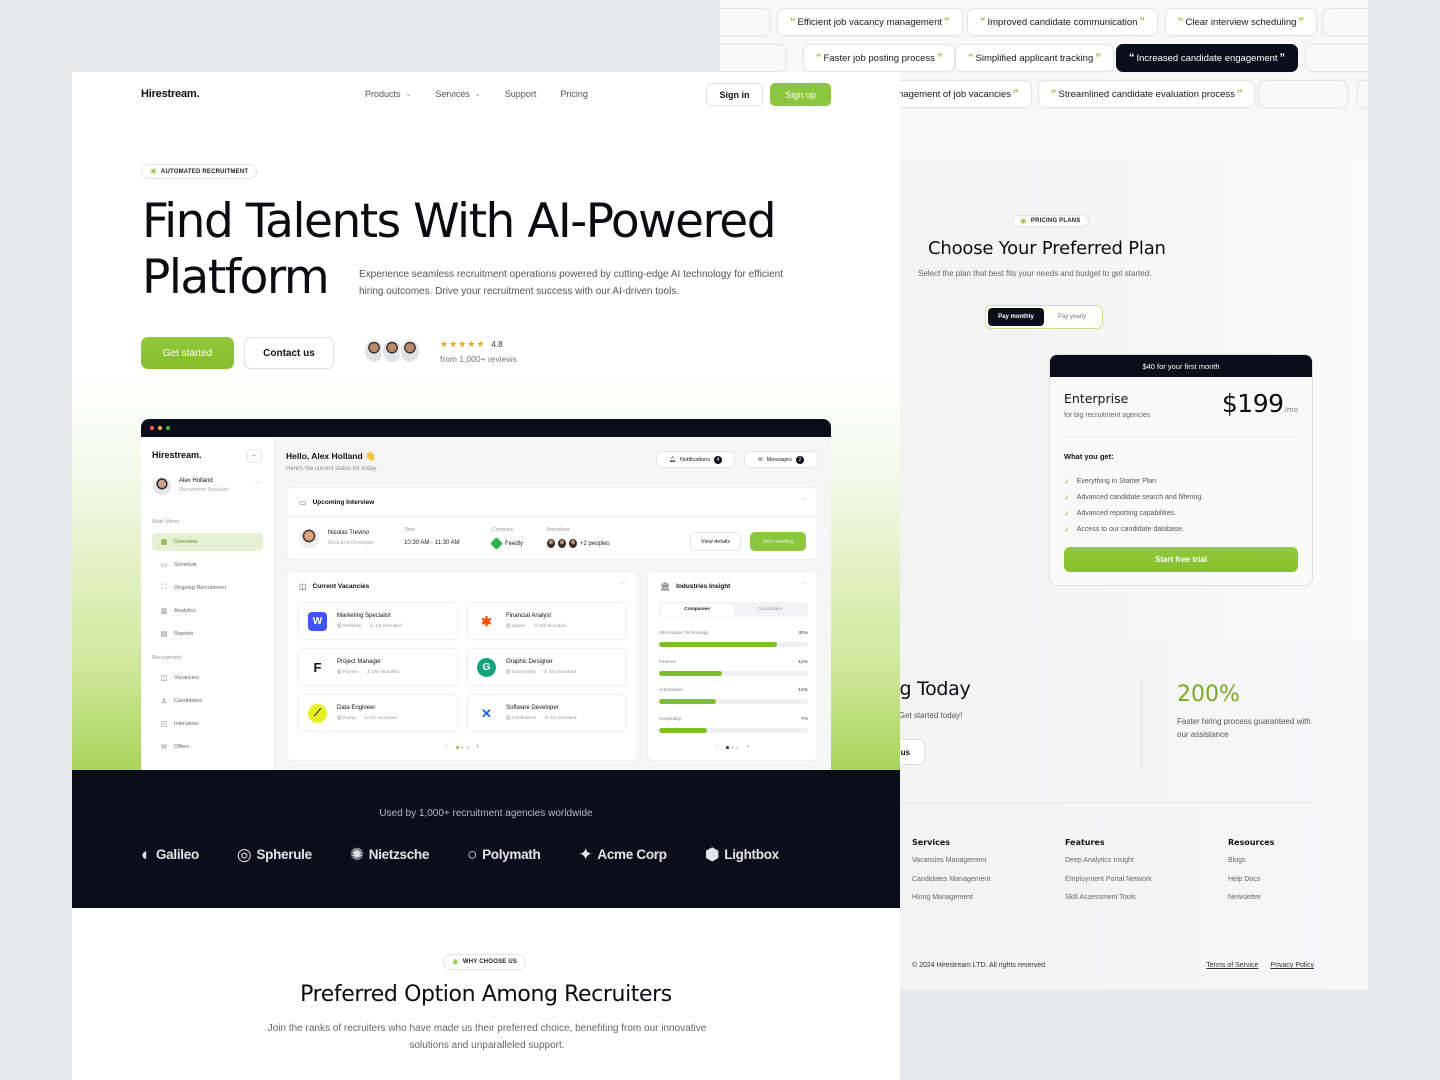 Image resolution: width=1440 pixels, height=1080 pixels. What do you see at coordinates (1016, 317) in the screenshot?
I see `billing-option-monthly: Pay monthly` at bounding box center [1016, 317].